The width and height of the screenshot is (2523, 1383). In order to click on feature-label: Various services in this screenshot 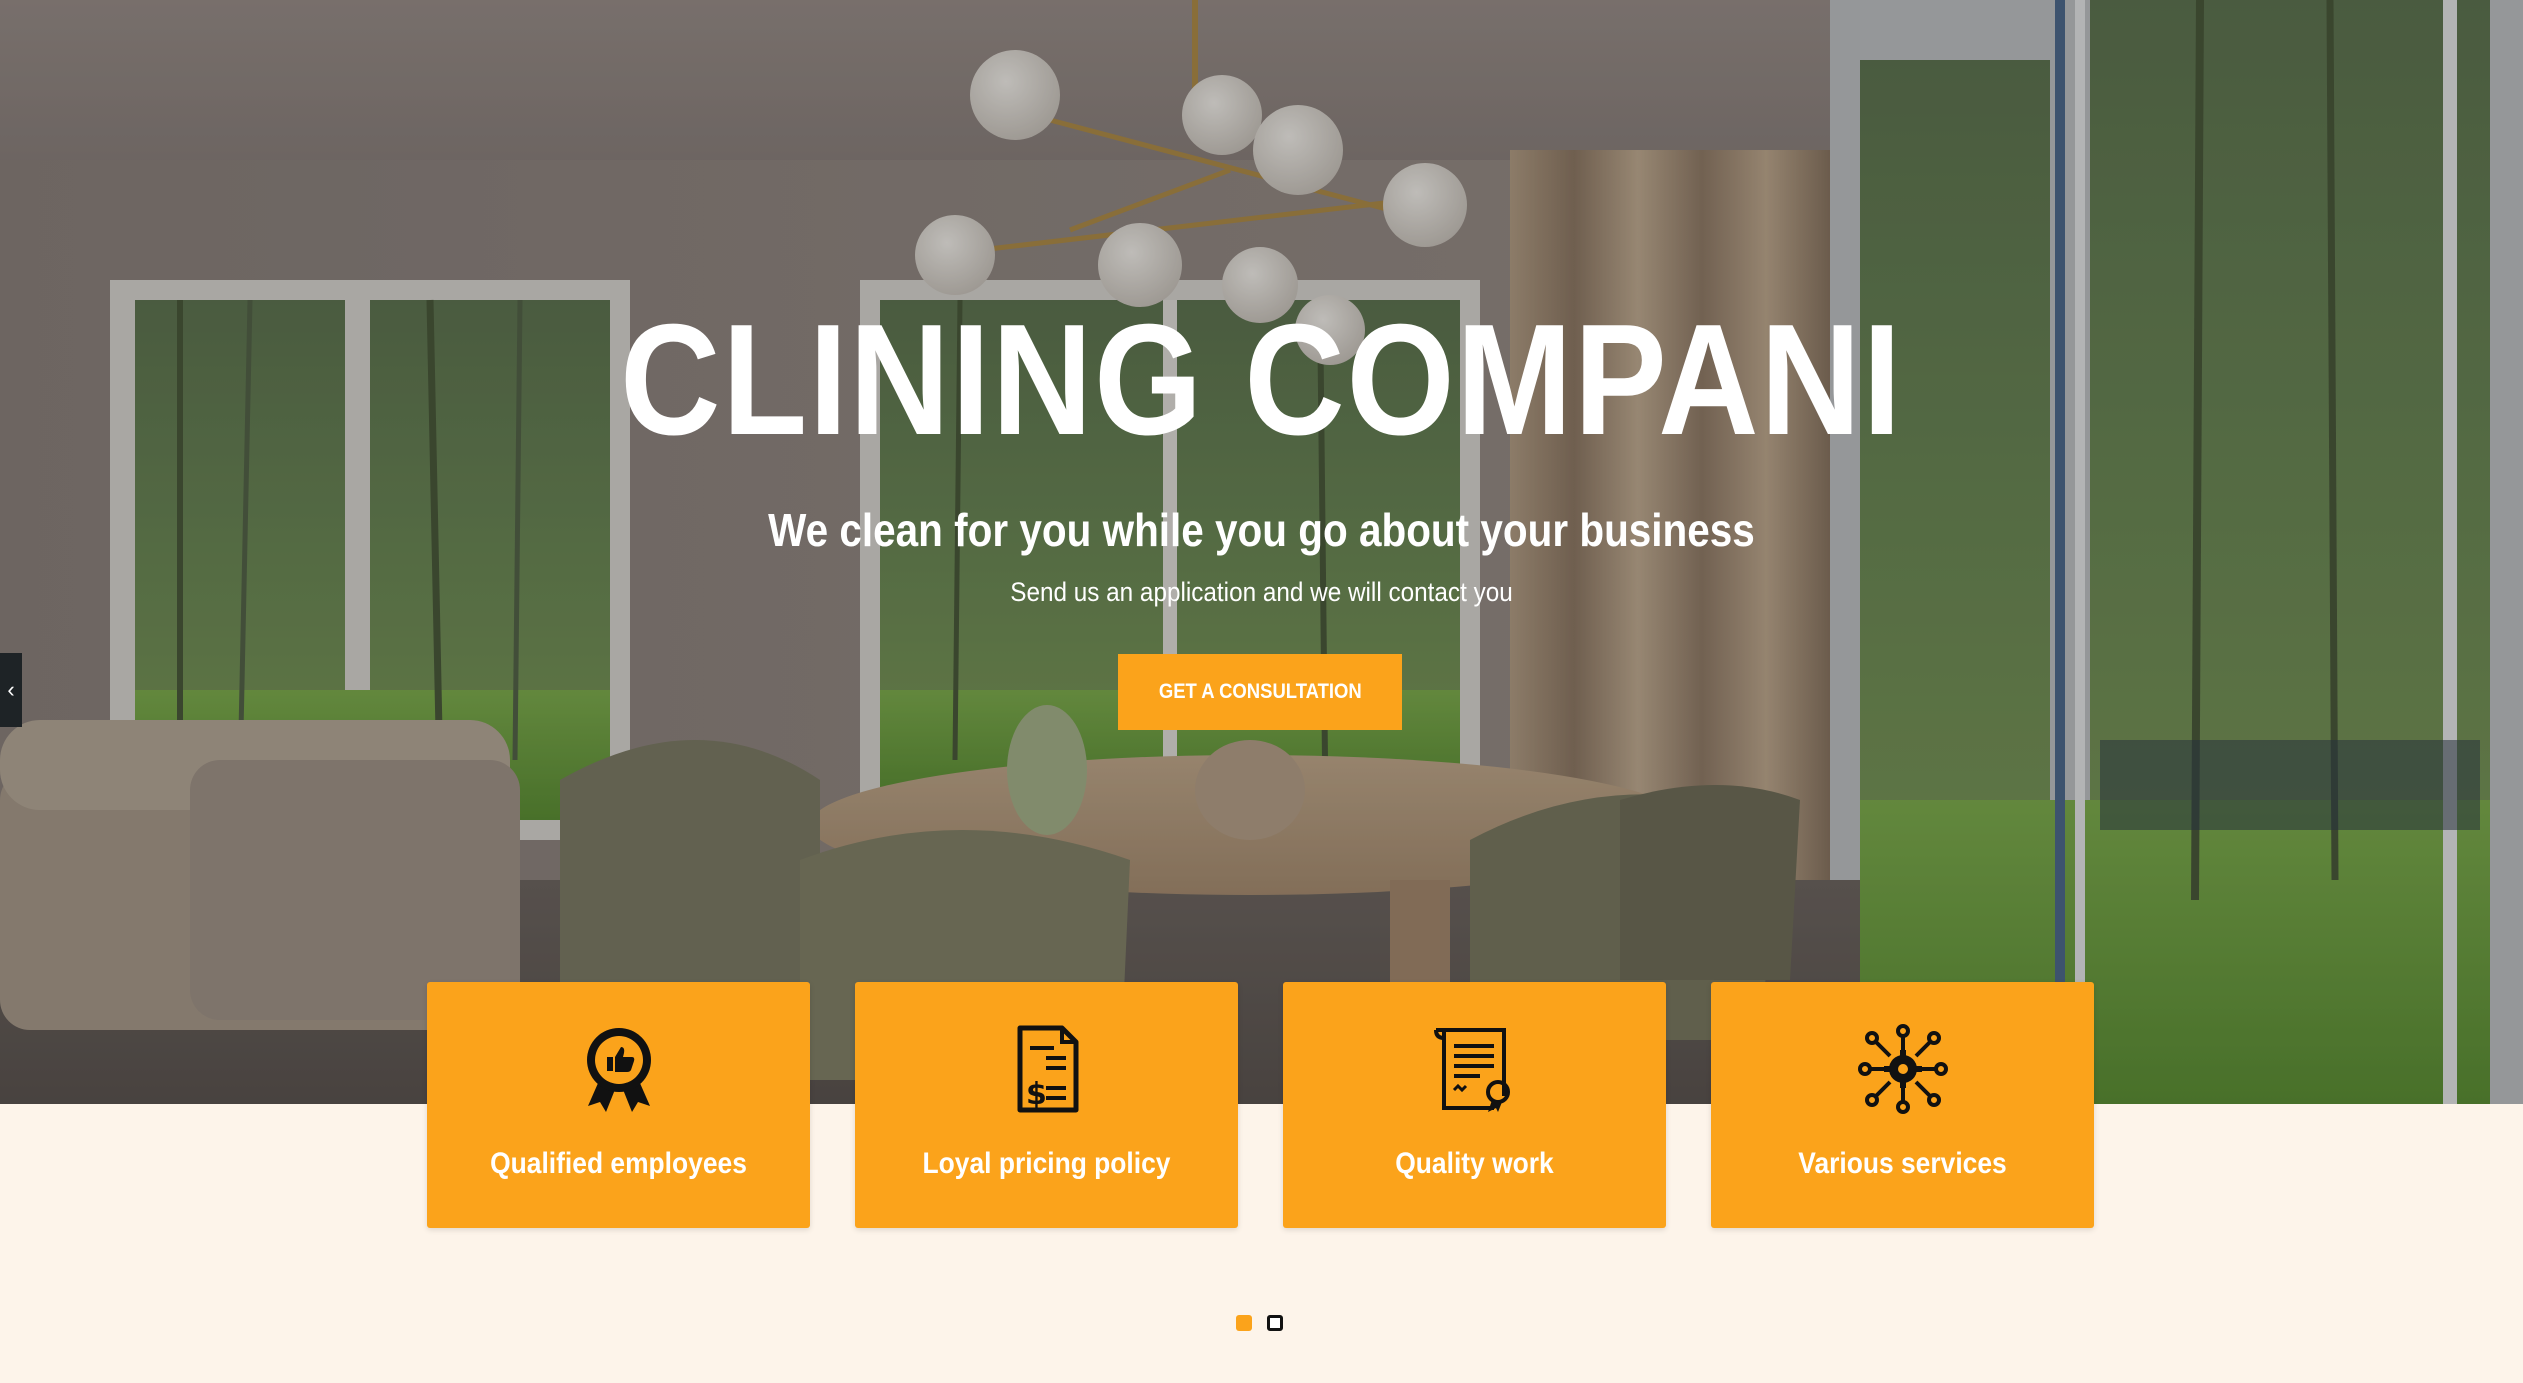, I will do `click(1902, 1163)`.